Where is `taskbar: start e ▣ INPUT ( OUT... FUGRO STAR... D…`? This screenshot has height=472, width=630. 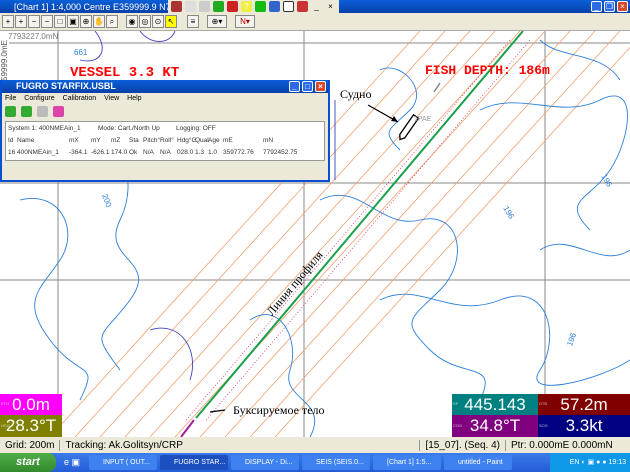 taskbar: start e ▣ INPUT ( OUT... FUGRO STAR... D… is located at coordinates (315, 462).